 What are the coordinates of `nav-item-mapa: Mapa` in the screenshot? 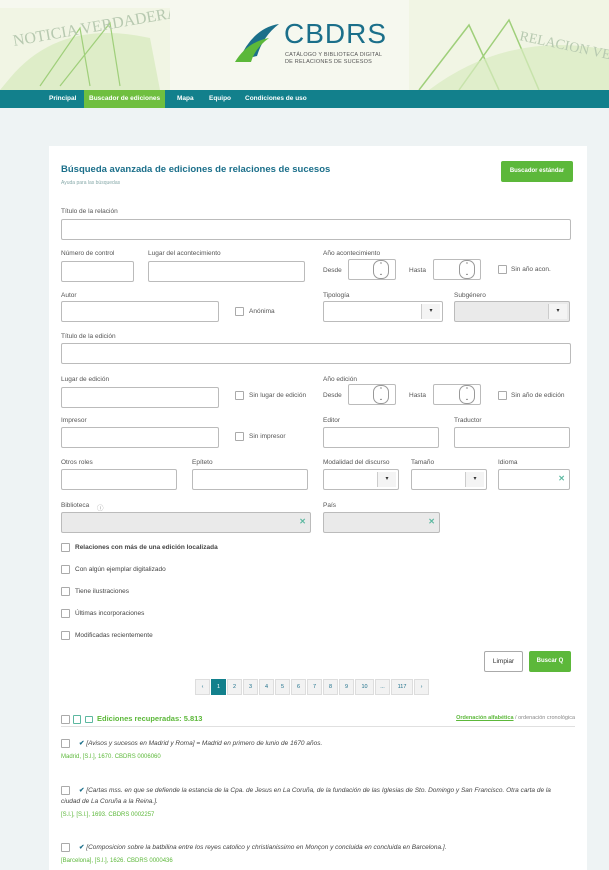 It's located at (185, 99).